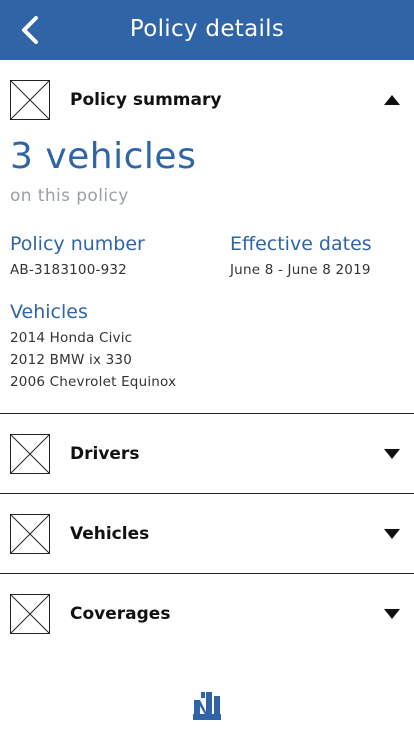  Describe the element at coordinates (300, 270) in the screenshot. I see `effective-dates-value: June 8 - June 8 2019` at that location.